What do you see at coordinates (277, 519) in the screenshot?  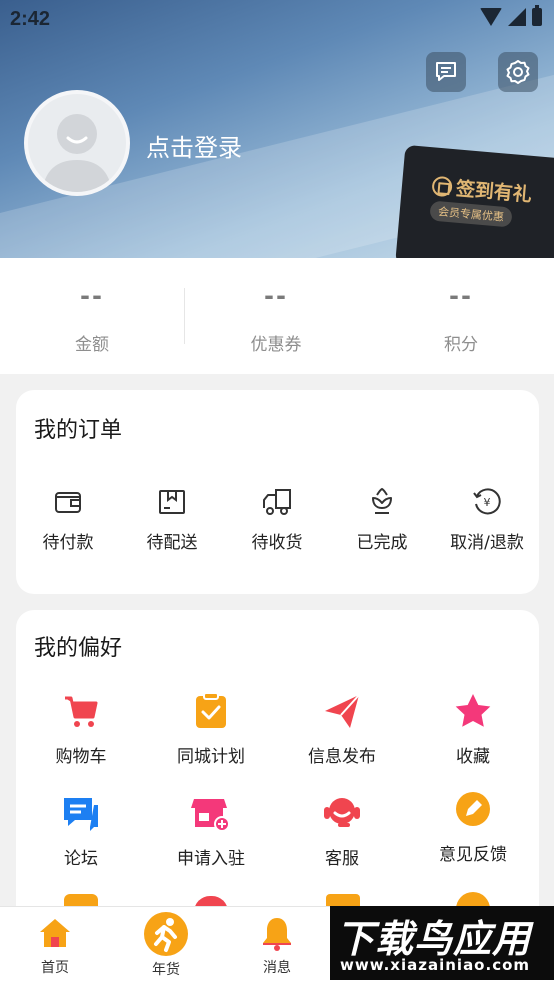 I see `order-pending-receipt: 待收货` at bounding box center [277, 519].